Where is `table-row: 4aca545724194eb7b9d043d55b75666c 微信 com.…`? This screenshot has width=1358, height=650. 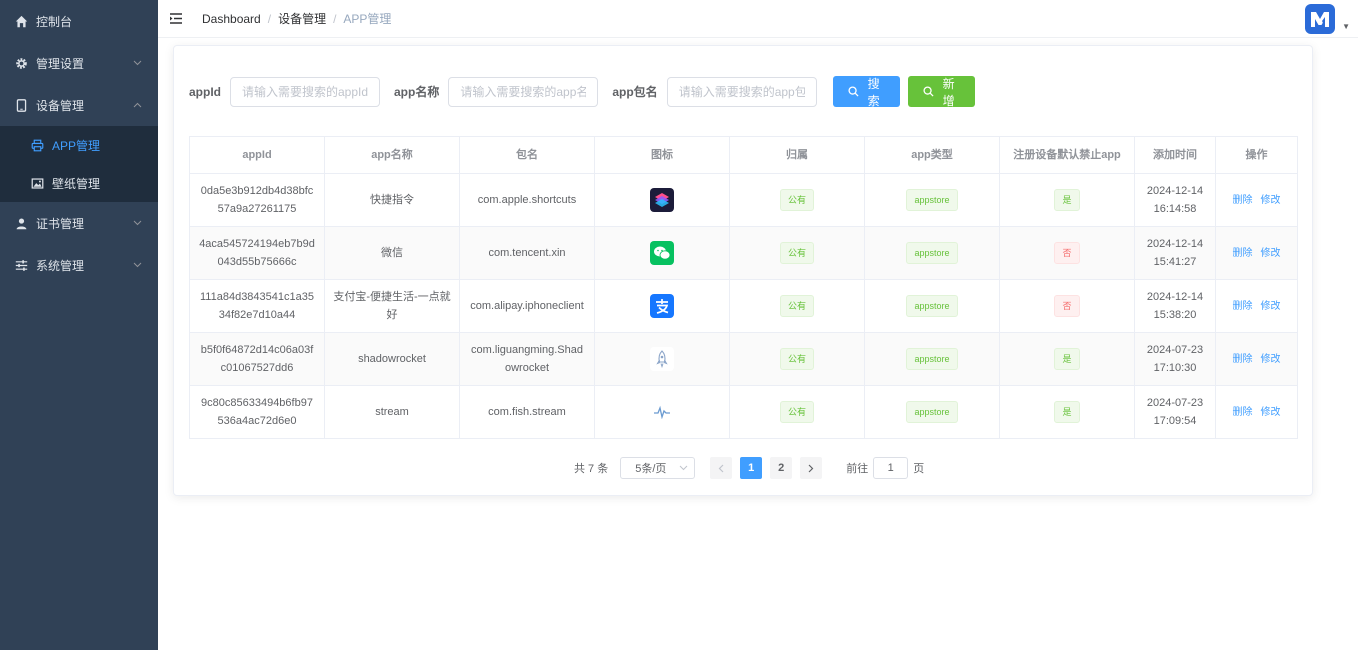 table-row: 4aca545724194eb7b9d043d55b75666c 微信 com.… is located at coordinates (743, 253).